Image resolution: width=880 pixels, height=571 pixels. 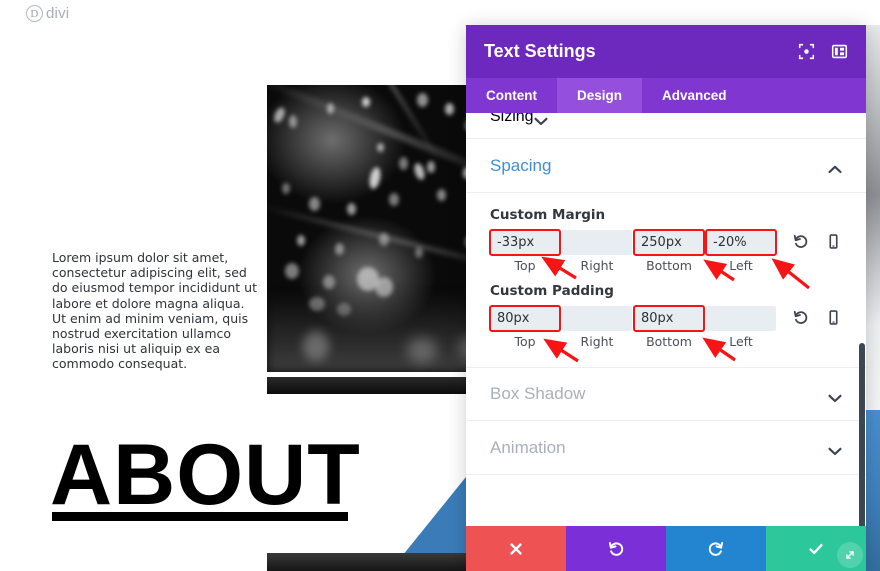 I want to click on redo-button, so click(x=716, y=548).